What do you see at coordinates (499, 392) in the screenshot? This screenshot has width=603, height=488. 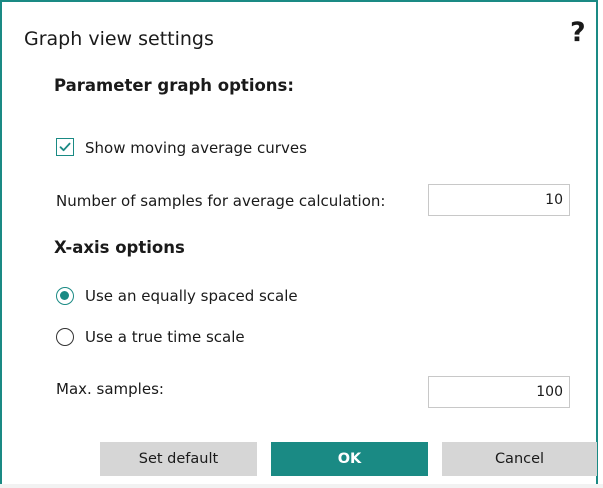 I see `max-samples-input` at bounding box center [499, 392].